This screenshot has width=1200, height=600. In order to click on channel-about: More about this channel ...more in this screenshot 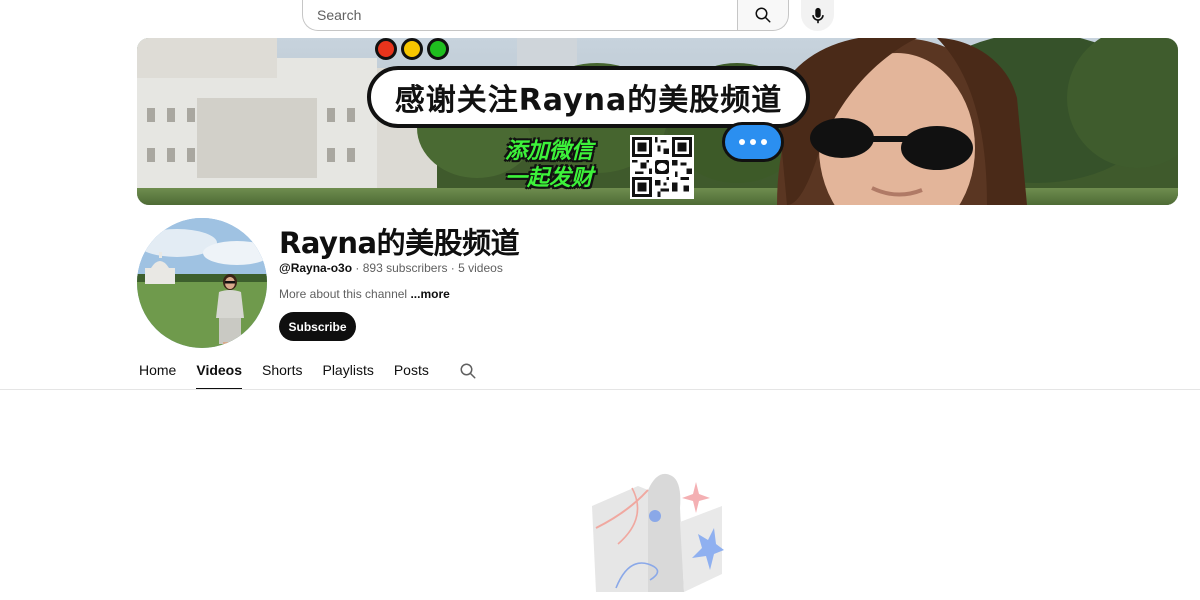, I will do `click(364, 294)`.